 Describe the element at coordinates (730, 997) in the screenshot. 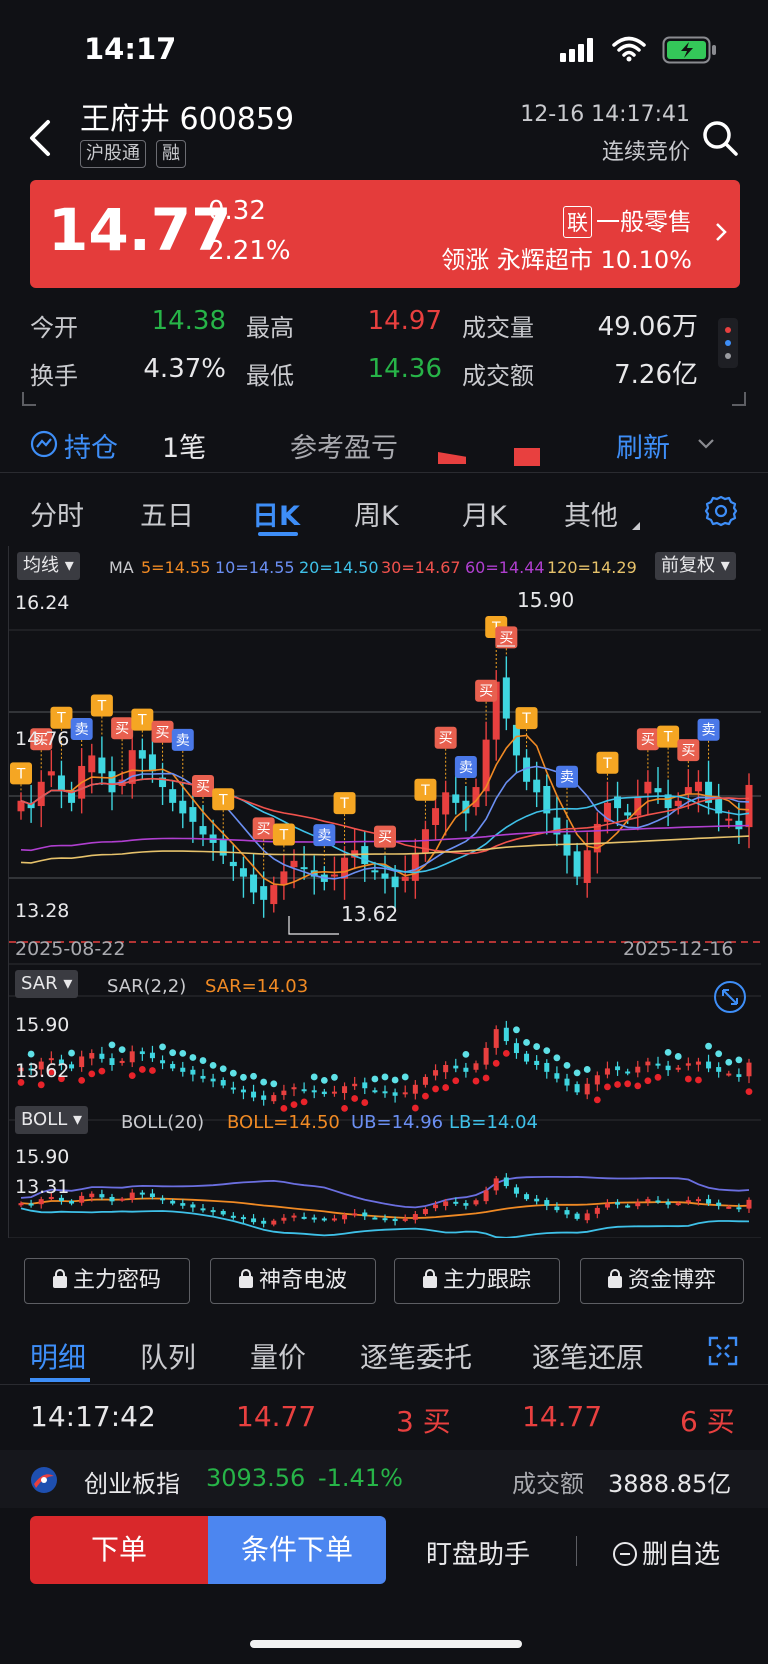

I see `expand-icon` at that location.